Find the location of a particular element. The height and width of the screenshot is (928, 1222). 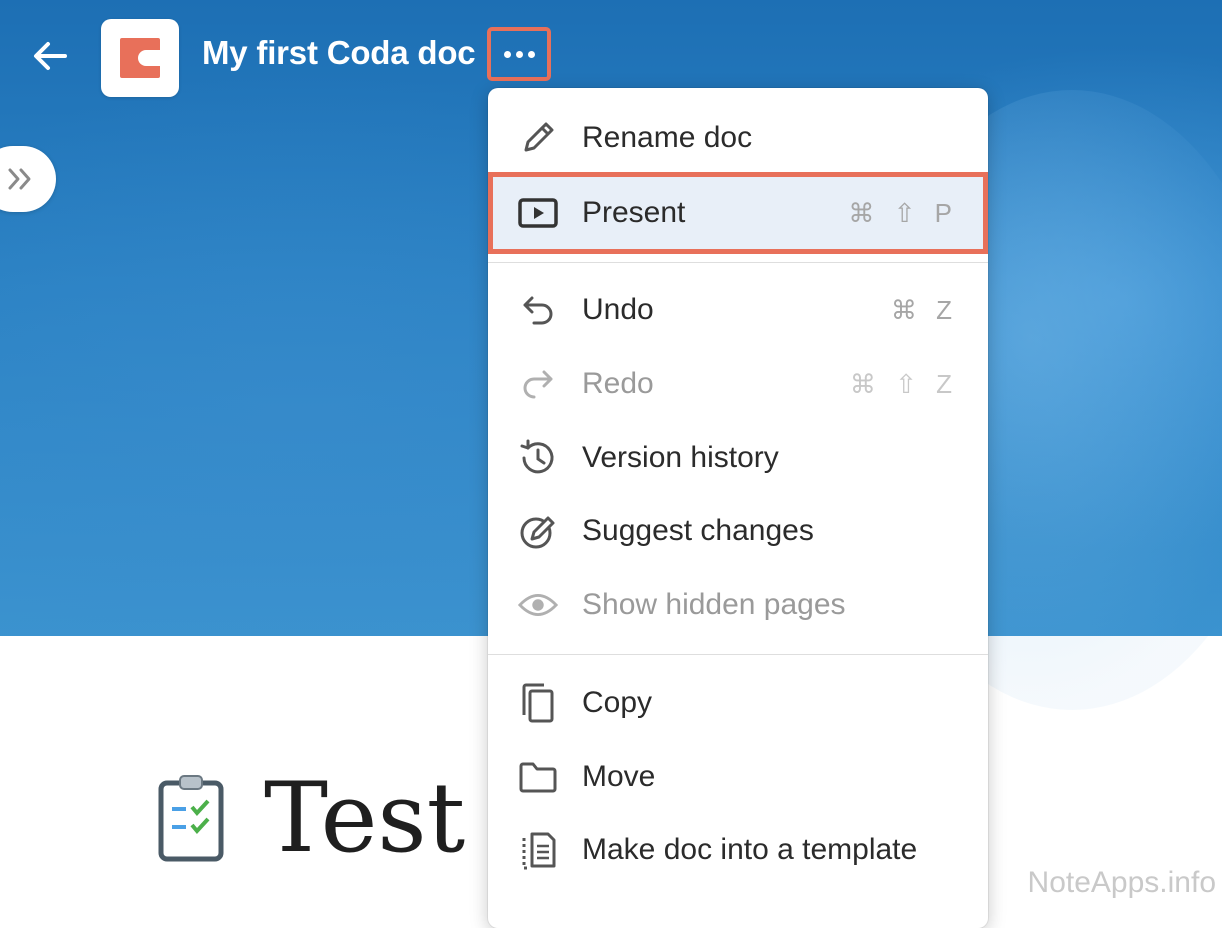

redo-icon is located at coordinates (538, 384).